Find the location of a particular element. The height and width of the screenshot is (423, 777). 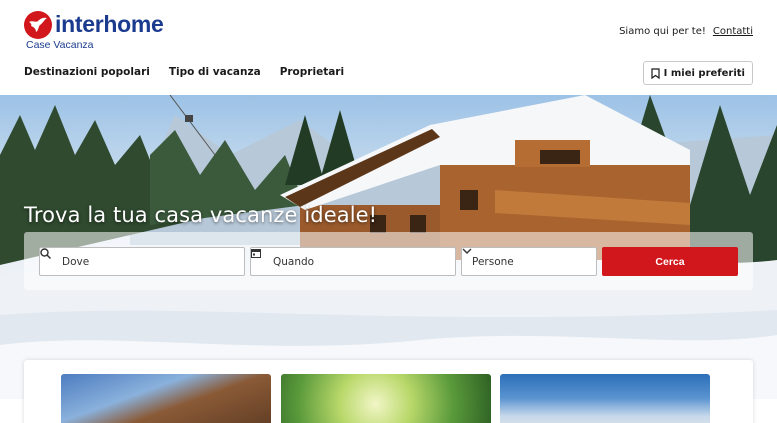

help-text: Siamo qui per te! is located at coordinates (662, 31).